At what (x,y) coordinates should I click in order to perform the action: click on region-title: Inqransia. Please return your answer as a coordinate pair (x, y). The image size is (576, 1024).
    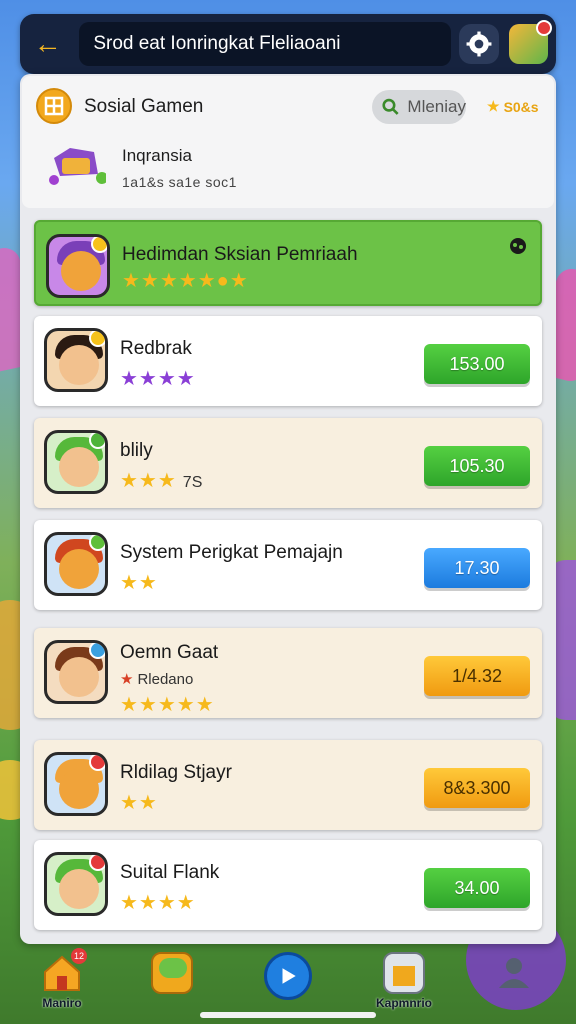
    Looking at the image, I should click on (157, 155).